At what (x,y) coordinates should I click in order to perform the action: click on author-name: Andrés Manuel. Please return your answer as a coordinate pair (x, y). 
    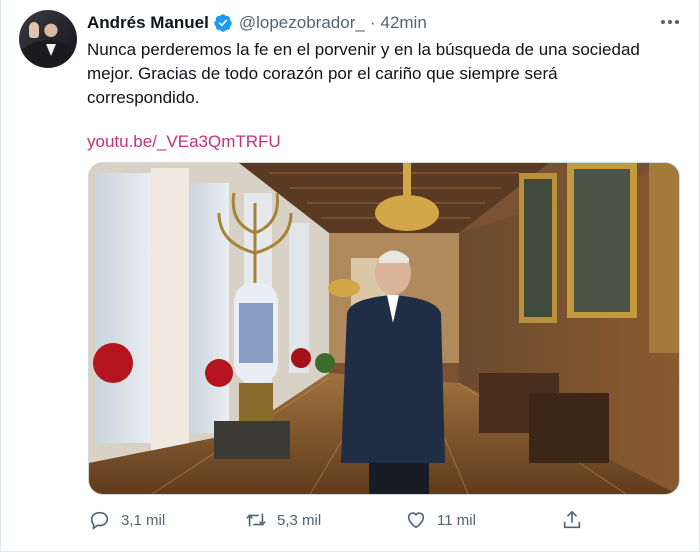
    Looking at the image, I should click on (148, 23).